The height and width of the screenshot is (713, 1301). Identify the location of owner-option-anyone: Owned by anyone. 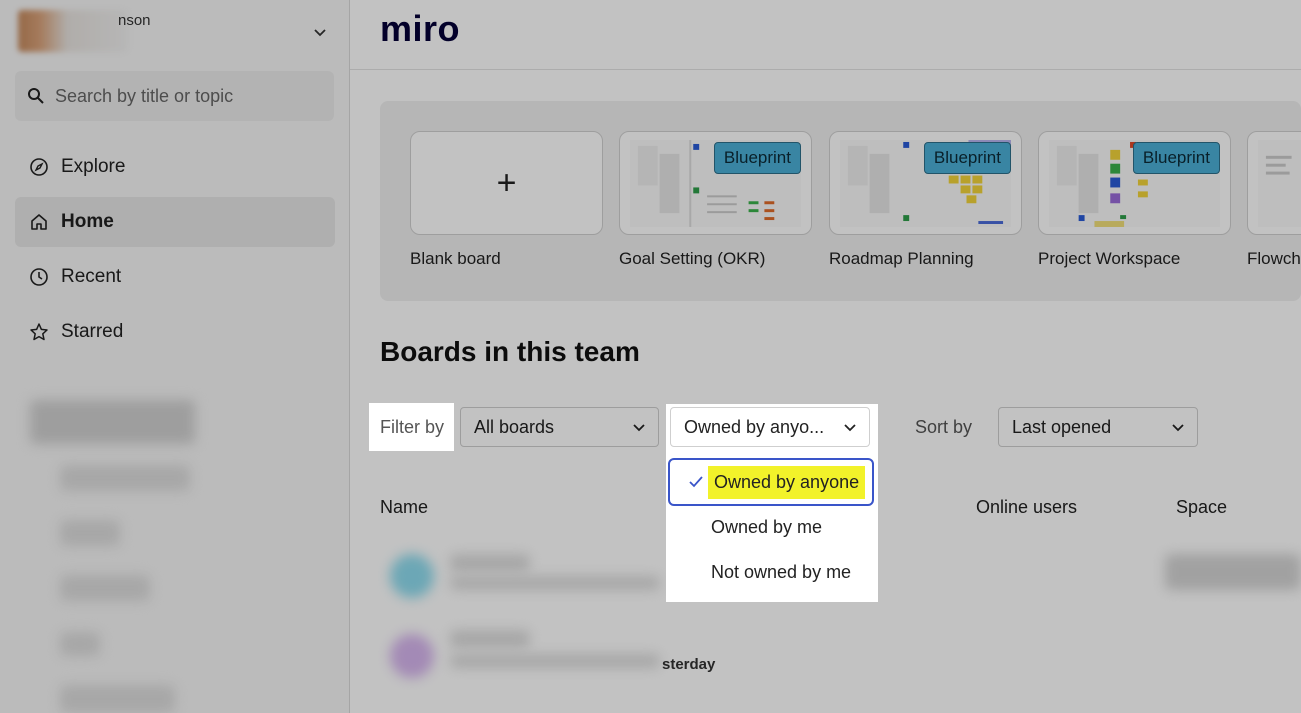
(771, 482).